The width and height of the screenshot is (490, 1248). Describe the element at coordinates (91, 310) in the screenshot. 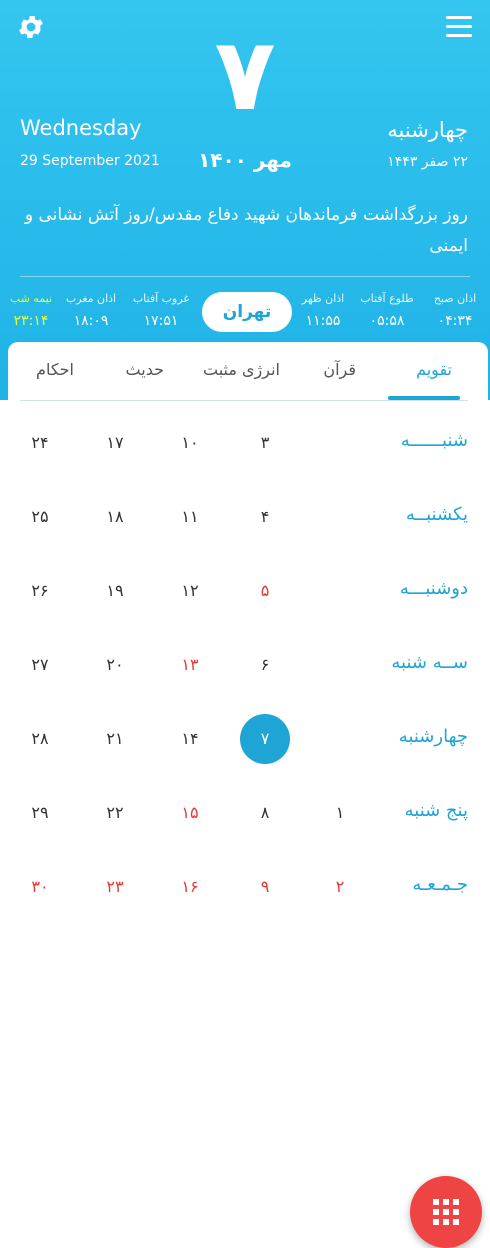

I see `prayer-maghrib: اذان مغرب ۱۸:۰۹` at that location.